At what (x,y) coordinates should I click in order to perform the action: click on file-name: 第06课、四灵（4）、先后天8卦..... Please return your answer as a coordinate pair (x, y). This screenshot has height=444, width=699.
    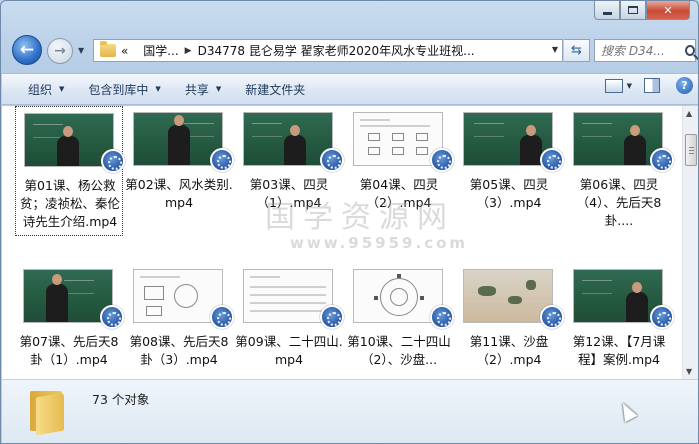
    Looking at the image, I should click on (619, 202).